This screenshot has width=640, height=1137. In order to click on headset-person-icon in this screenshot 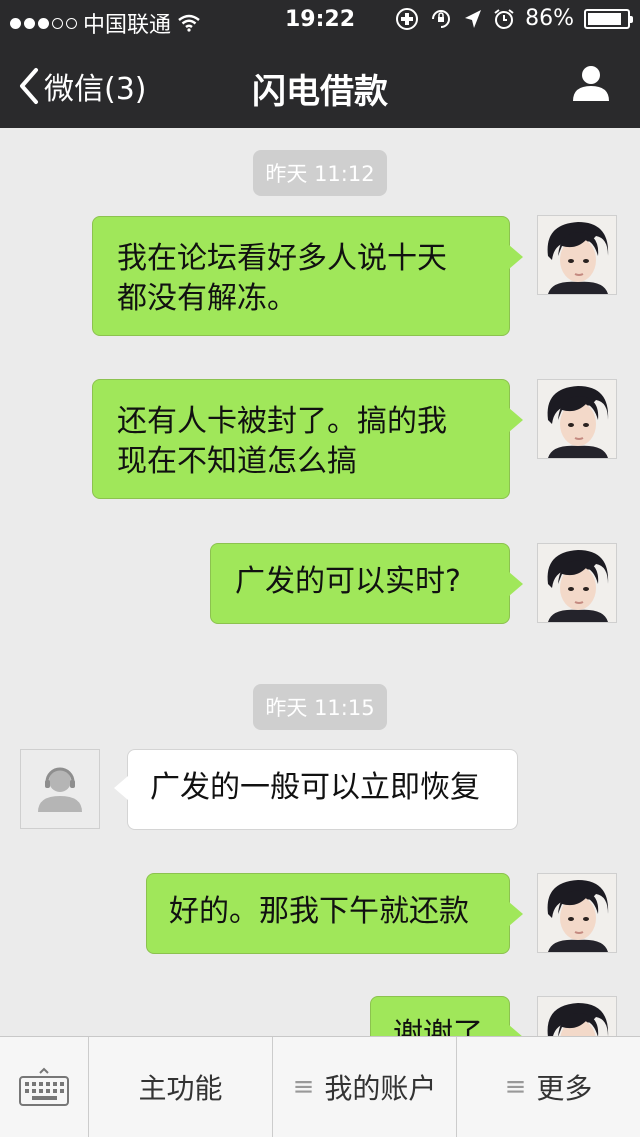, I will do `click(60, 789)`.